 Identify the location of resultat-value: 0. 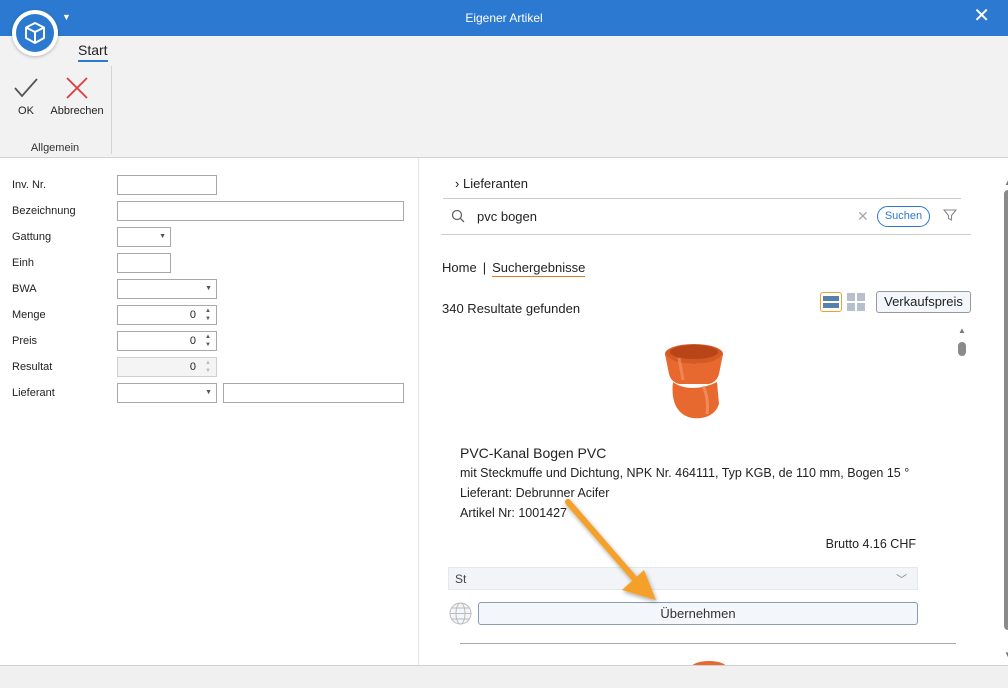
(192, 367).